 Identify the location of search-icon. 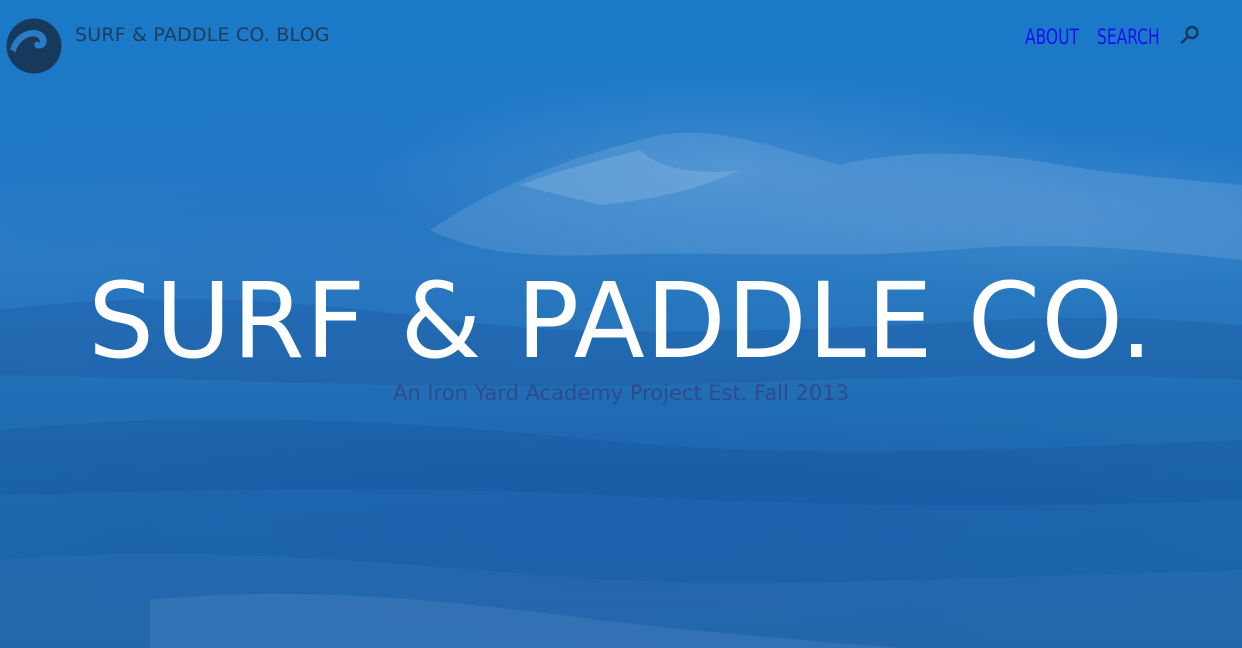
(1190, 35).